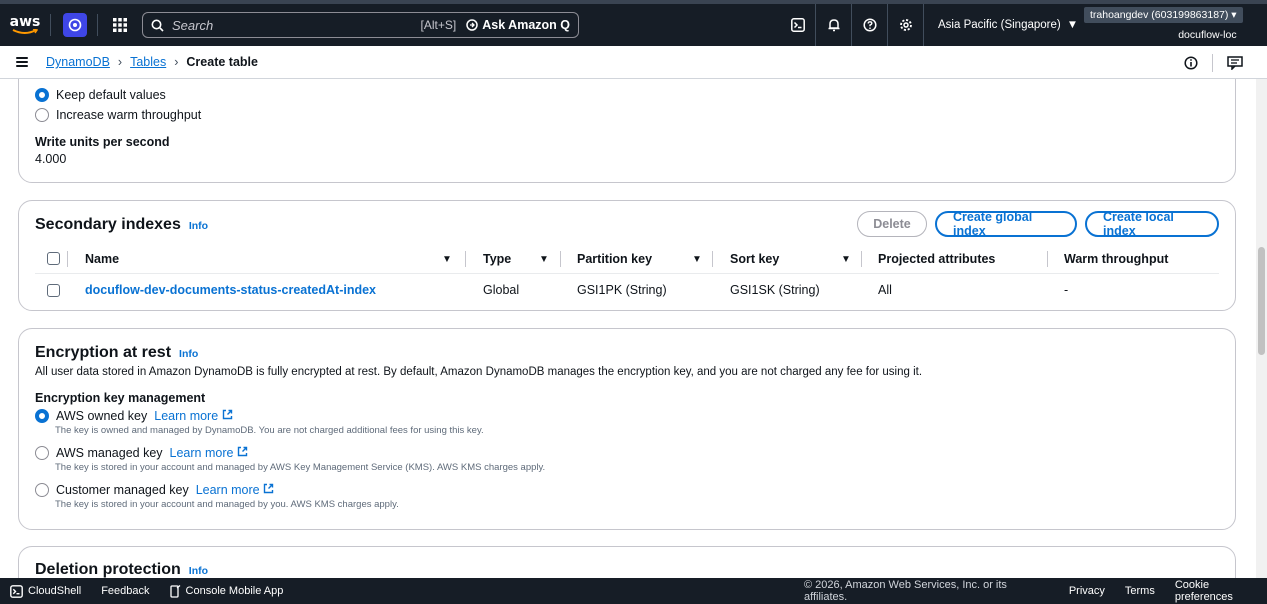 The width and height of the screenshot is (1267, 604). Describe the element at coordinates (870, 25) in the screenshot. I see `help-button` at that location.